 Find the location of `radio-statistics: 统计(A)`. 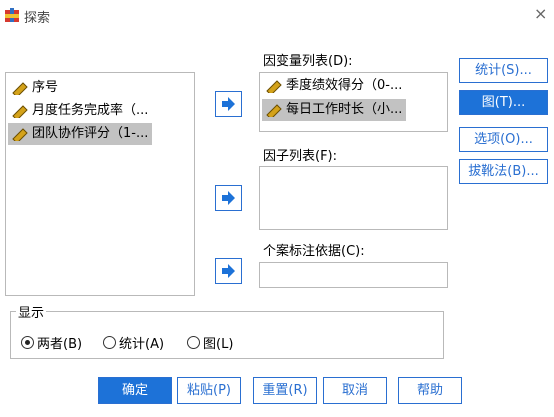

radio-statistics: 统计(A) is located at coordinates (133, 342).